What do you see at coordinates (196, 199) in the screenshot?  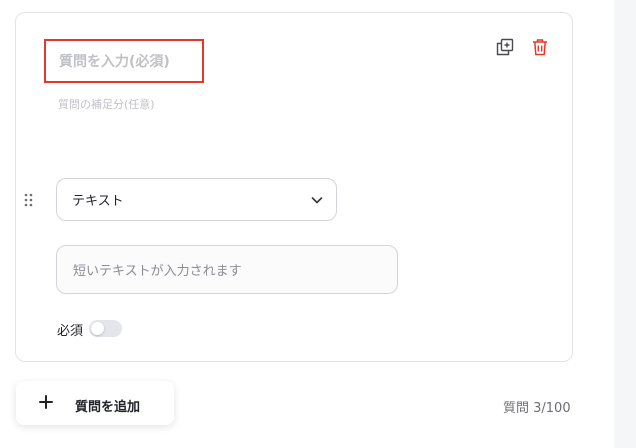 I see `question-type-select: テキスト` at bounding box center [196, 199].